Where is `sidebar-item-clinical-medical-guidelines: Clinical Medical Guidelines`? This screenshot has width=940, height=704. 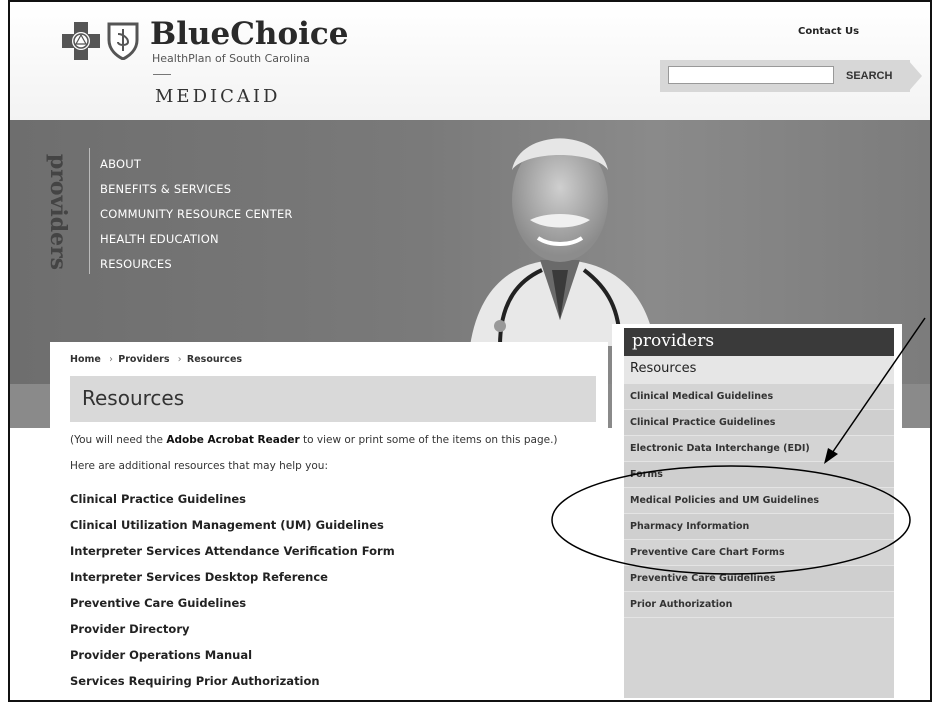 sidebar-item-clinical-medical-guidelines: Clinical Medical Guidelines is located at coordinates (759, 397).